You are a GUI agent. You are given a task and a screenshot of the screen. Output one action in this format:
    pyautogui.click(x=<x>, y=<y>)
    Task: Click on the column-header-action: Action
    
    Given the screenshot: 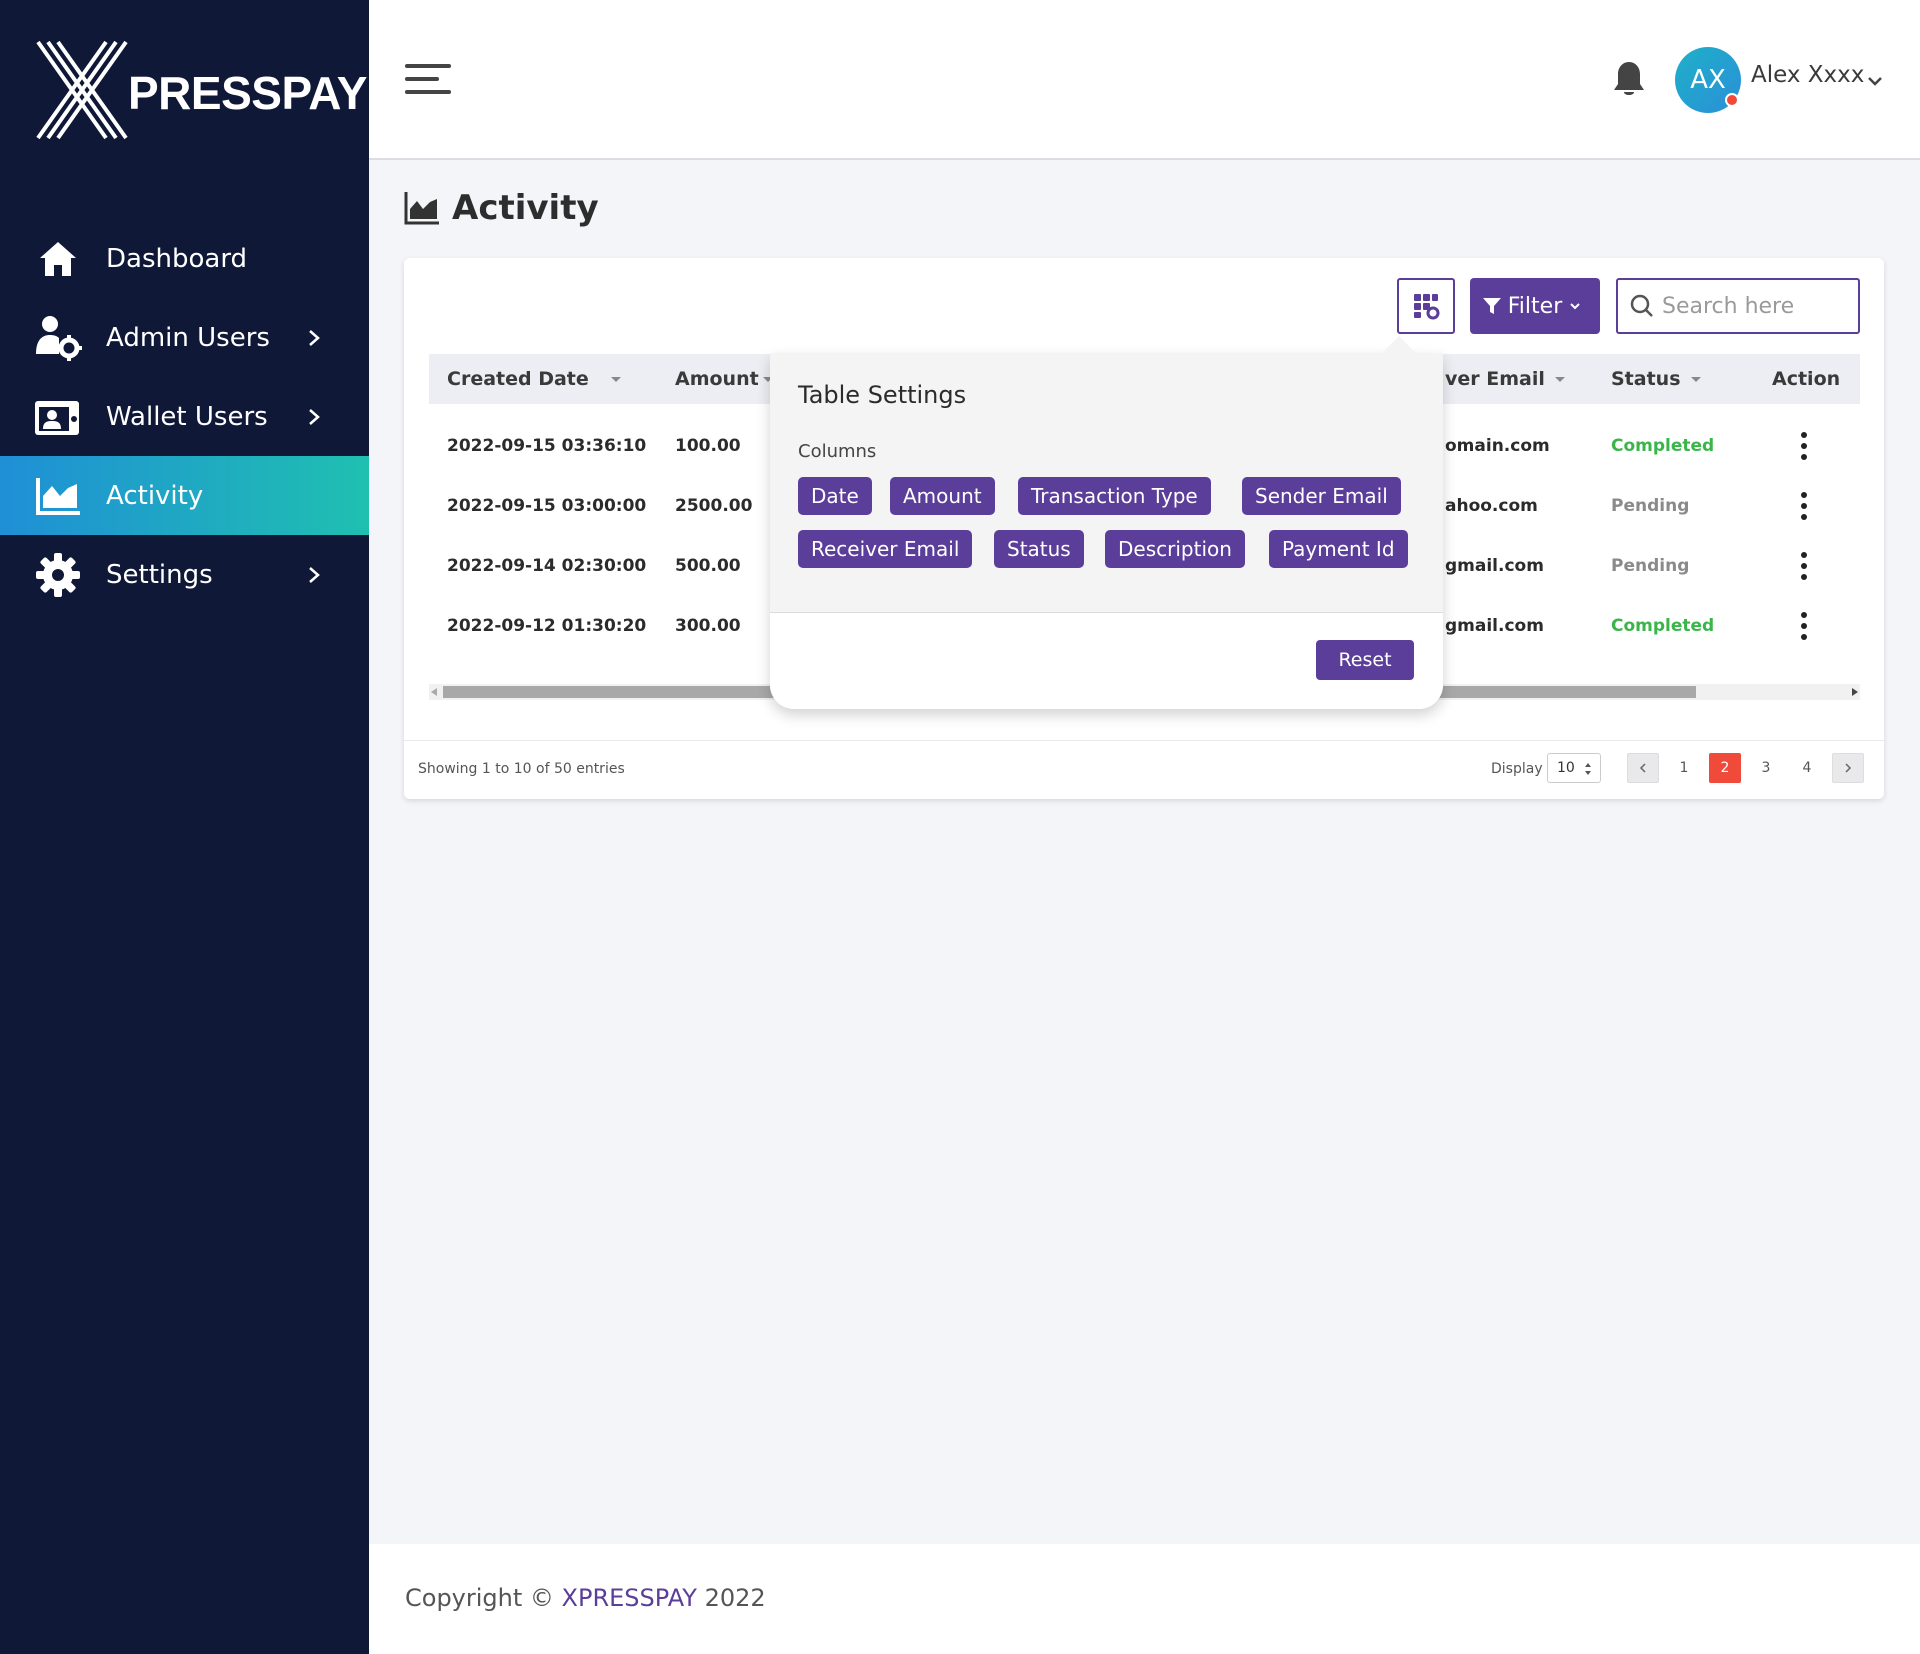 What is the action you would take?
    pyautogui.click(x=1806, y=379)
    